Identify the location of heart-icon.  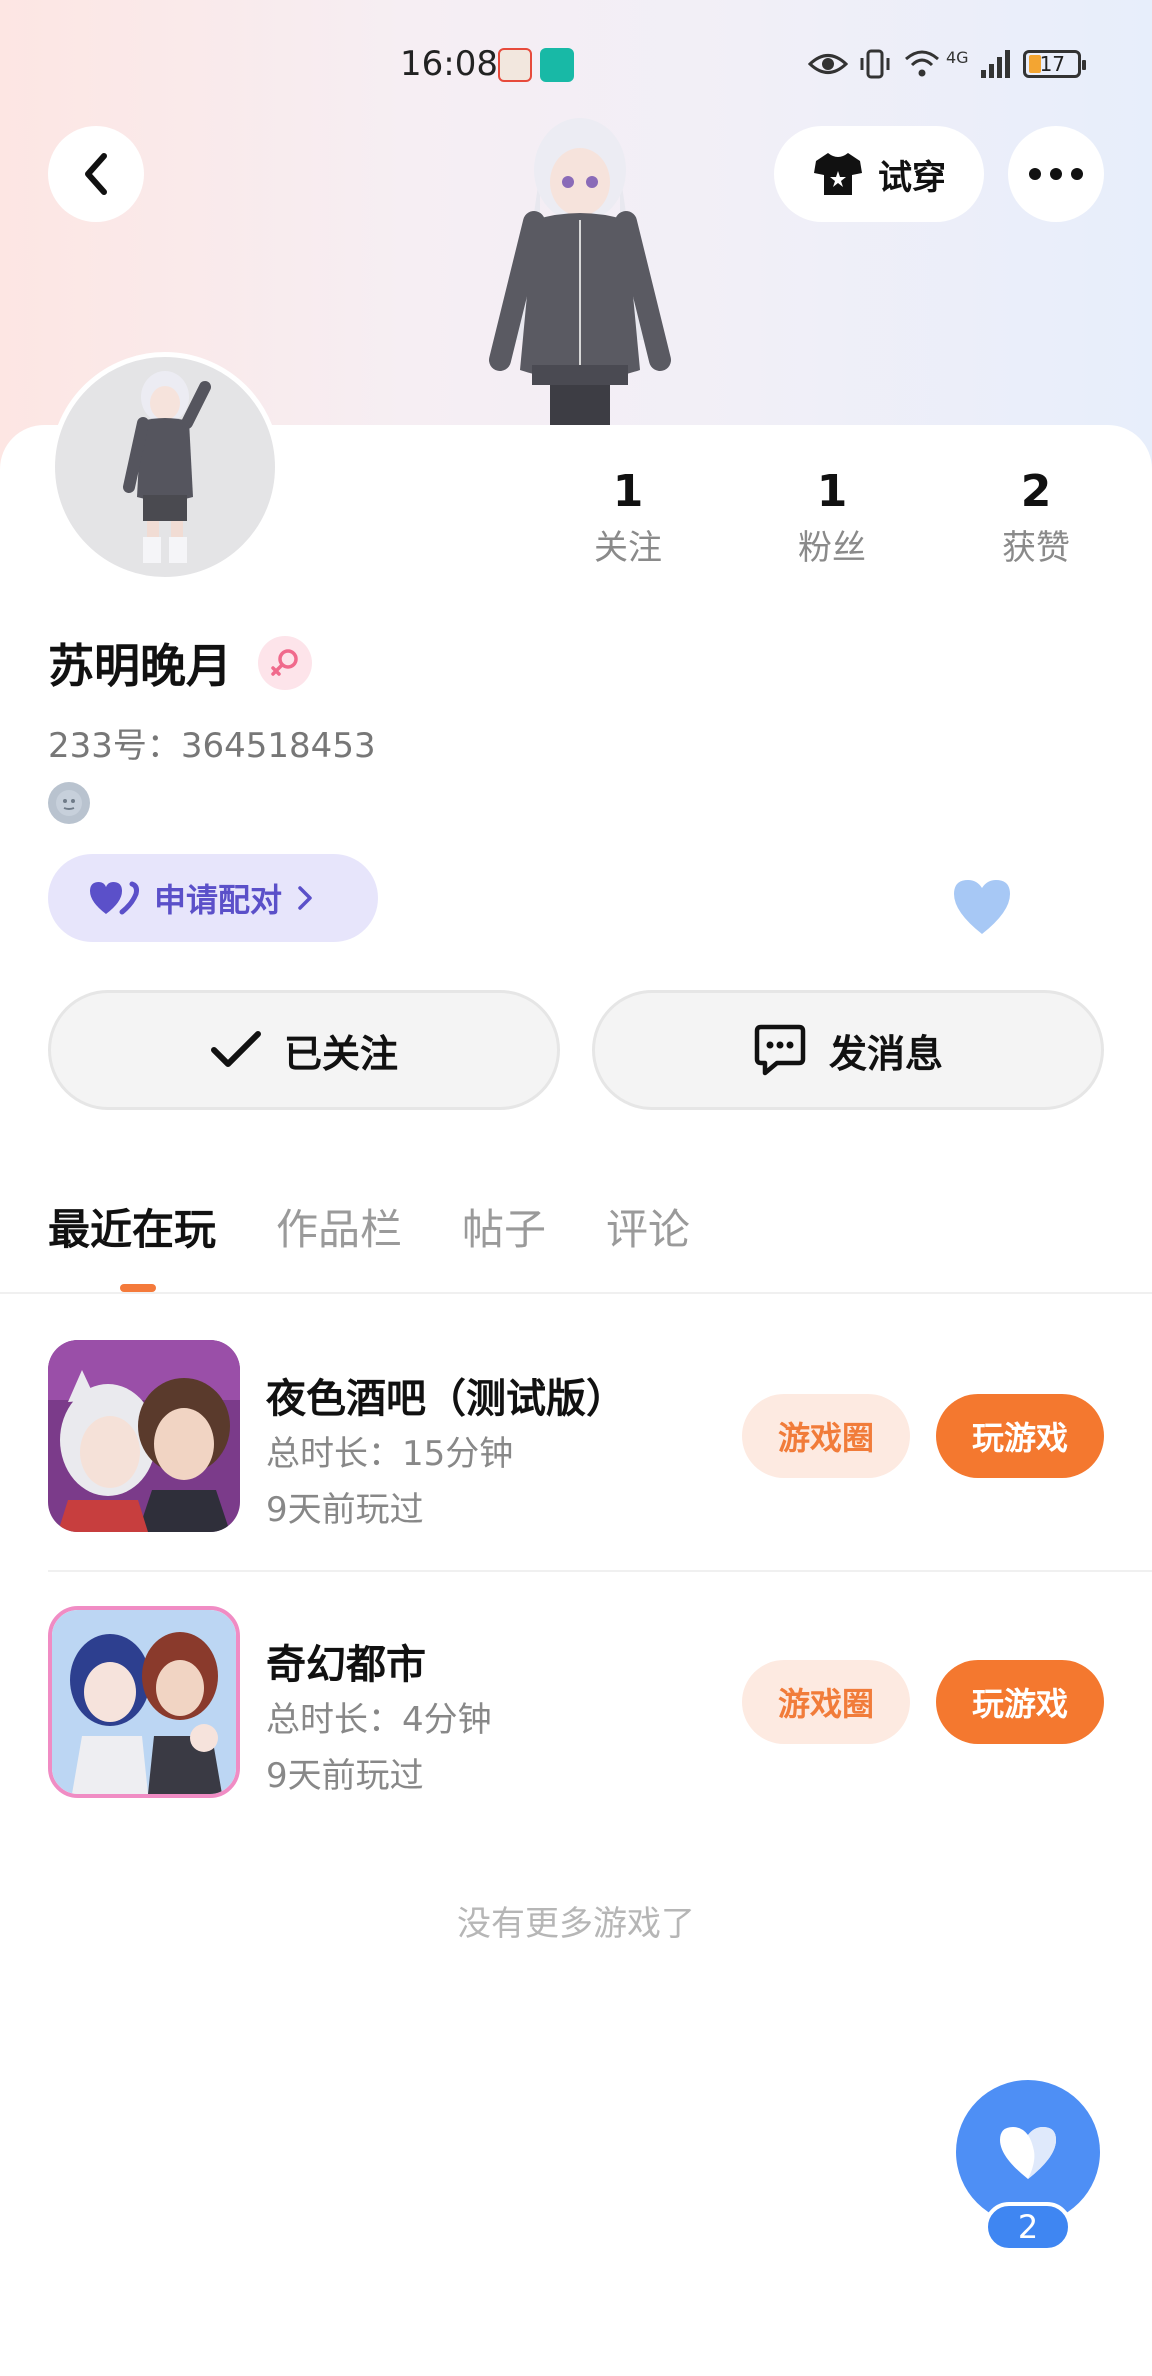
(1028, 2153).